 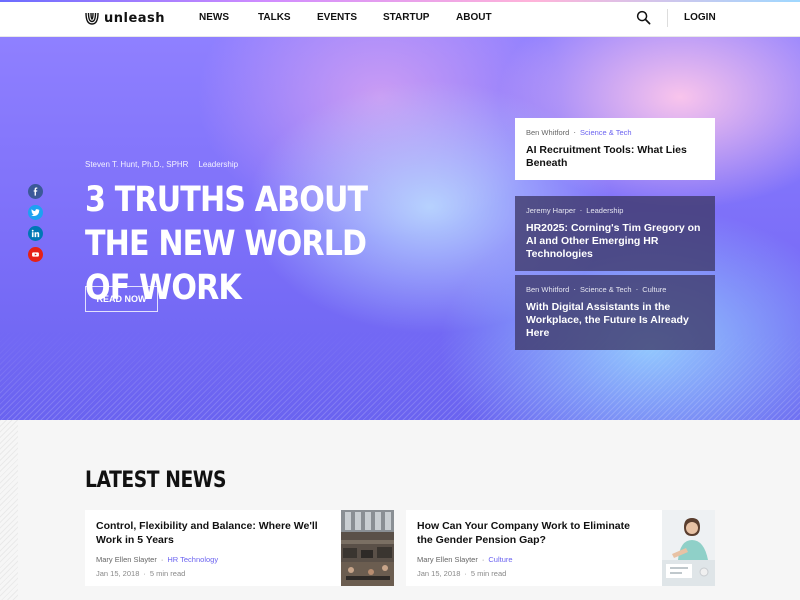 I want to click on news-byline: Mary Ellen Slayter · HR Technology, so click(x=157, y=559).